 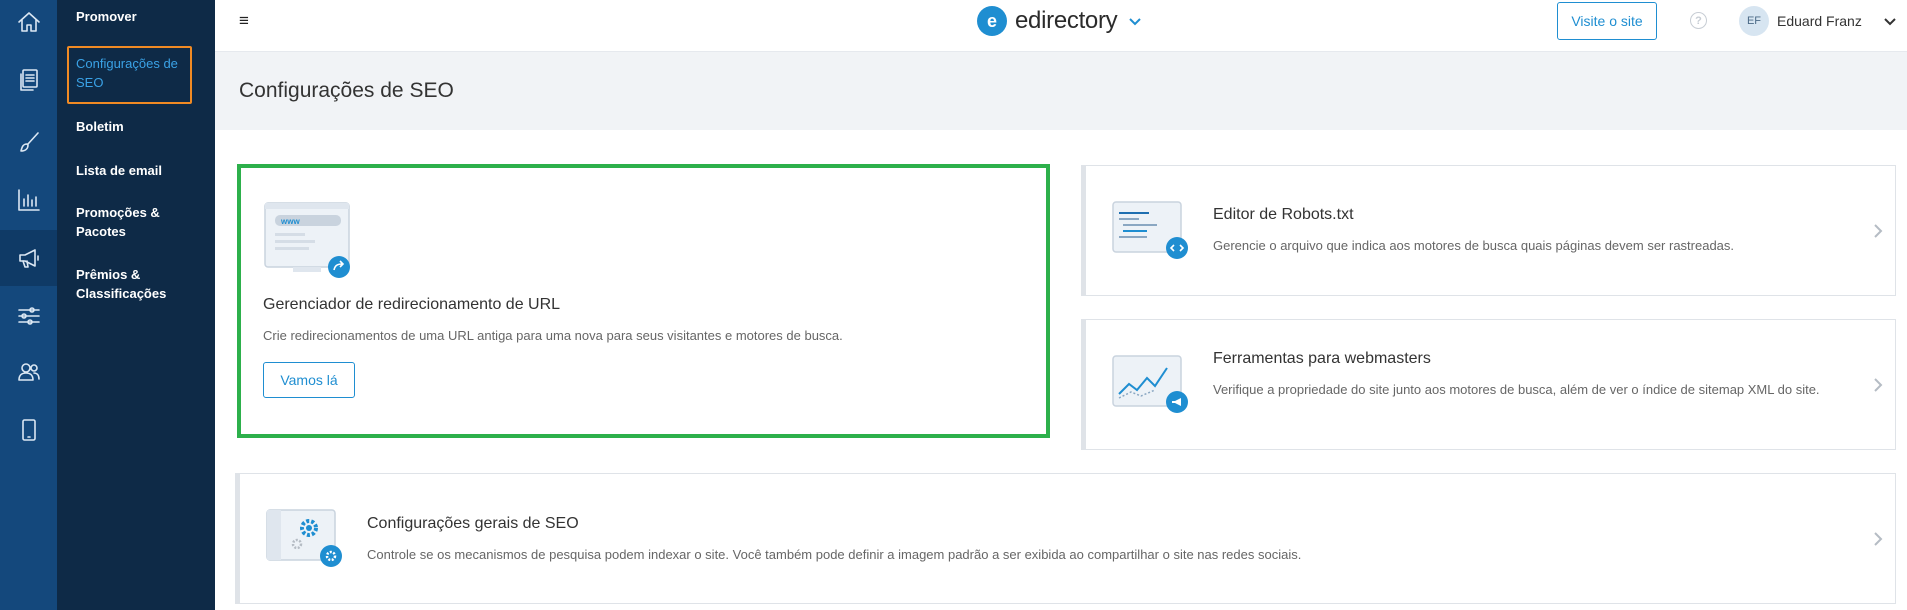 What do you see at coordinates (1819, 21) in the screenshot?
I see `user-name: Eduard Franz` at bounding box center [1819, 21].